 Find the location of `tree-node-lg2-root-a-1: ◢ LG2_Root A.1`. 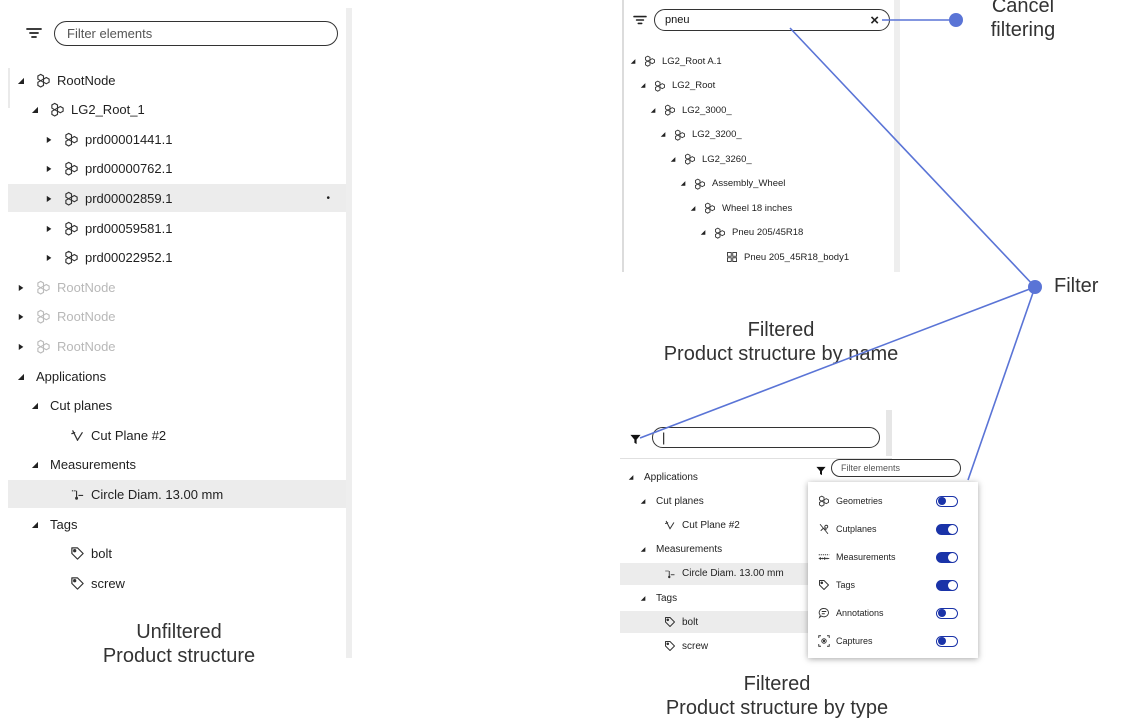

tree-node-lg2-root-a-1: ◢ LG2_Root A.1 is located at coordinates (757, 61).